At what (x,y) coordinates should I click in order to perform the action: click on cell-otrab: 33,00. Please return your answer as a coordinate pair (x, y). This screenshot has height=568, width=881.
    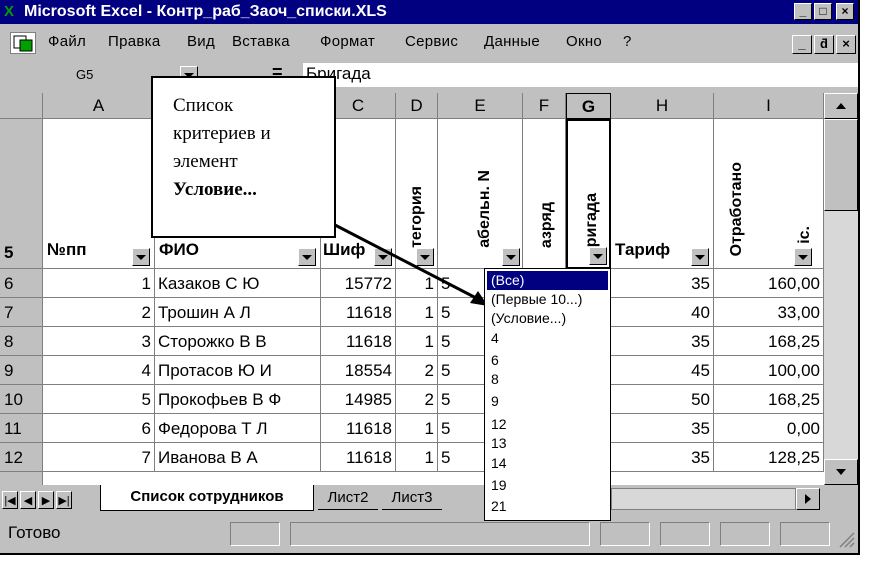
    Looking at the image, I should click on (769, 312).